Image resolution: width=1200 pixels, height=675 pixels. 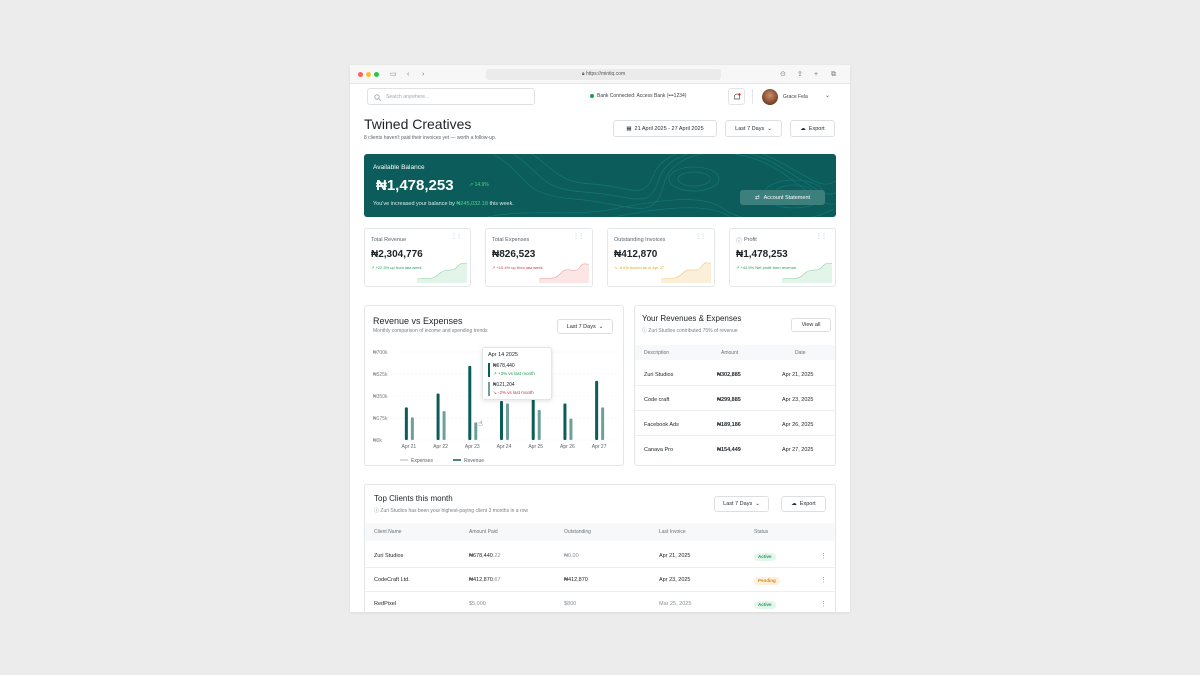 What do you see at coordinates (360, 74) in the screenshot?
I see `close-window-button` at bounding box center [360, 74].